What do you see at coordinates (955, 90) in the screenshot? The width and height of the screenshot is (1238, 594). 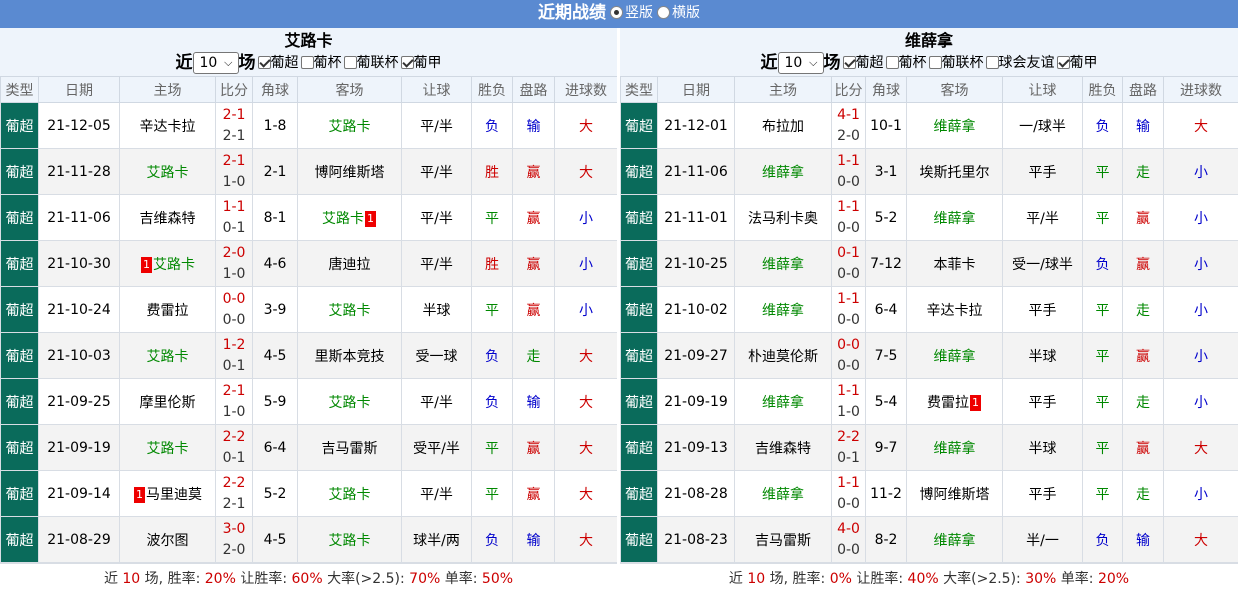 I see `column-header: 客场` at bounding box center [955, 90].